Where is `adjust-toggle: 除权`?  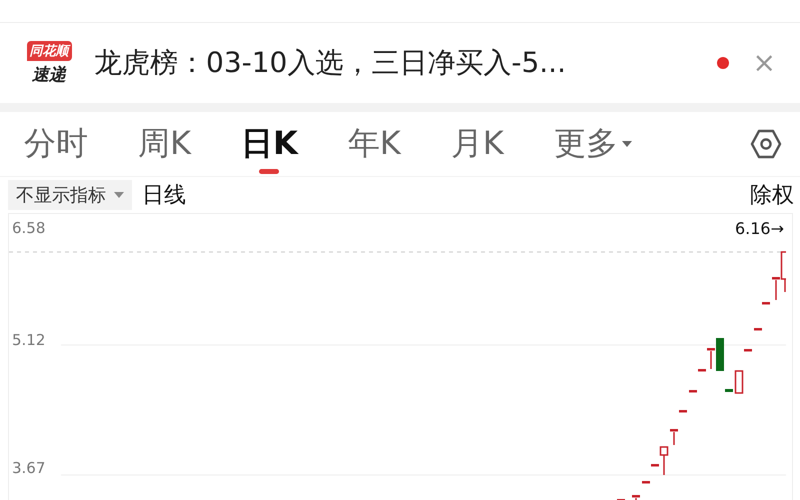 adjust-toggle: 除权 is located at coordinates (772, 195).